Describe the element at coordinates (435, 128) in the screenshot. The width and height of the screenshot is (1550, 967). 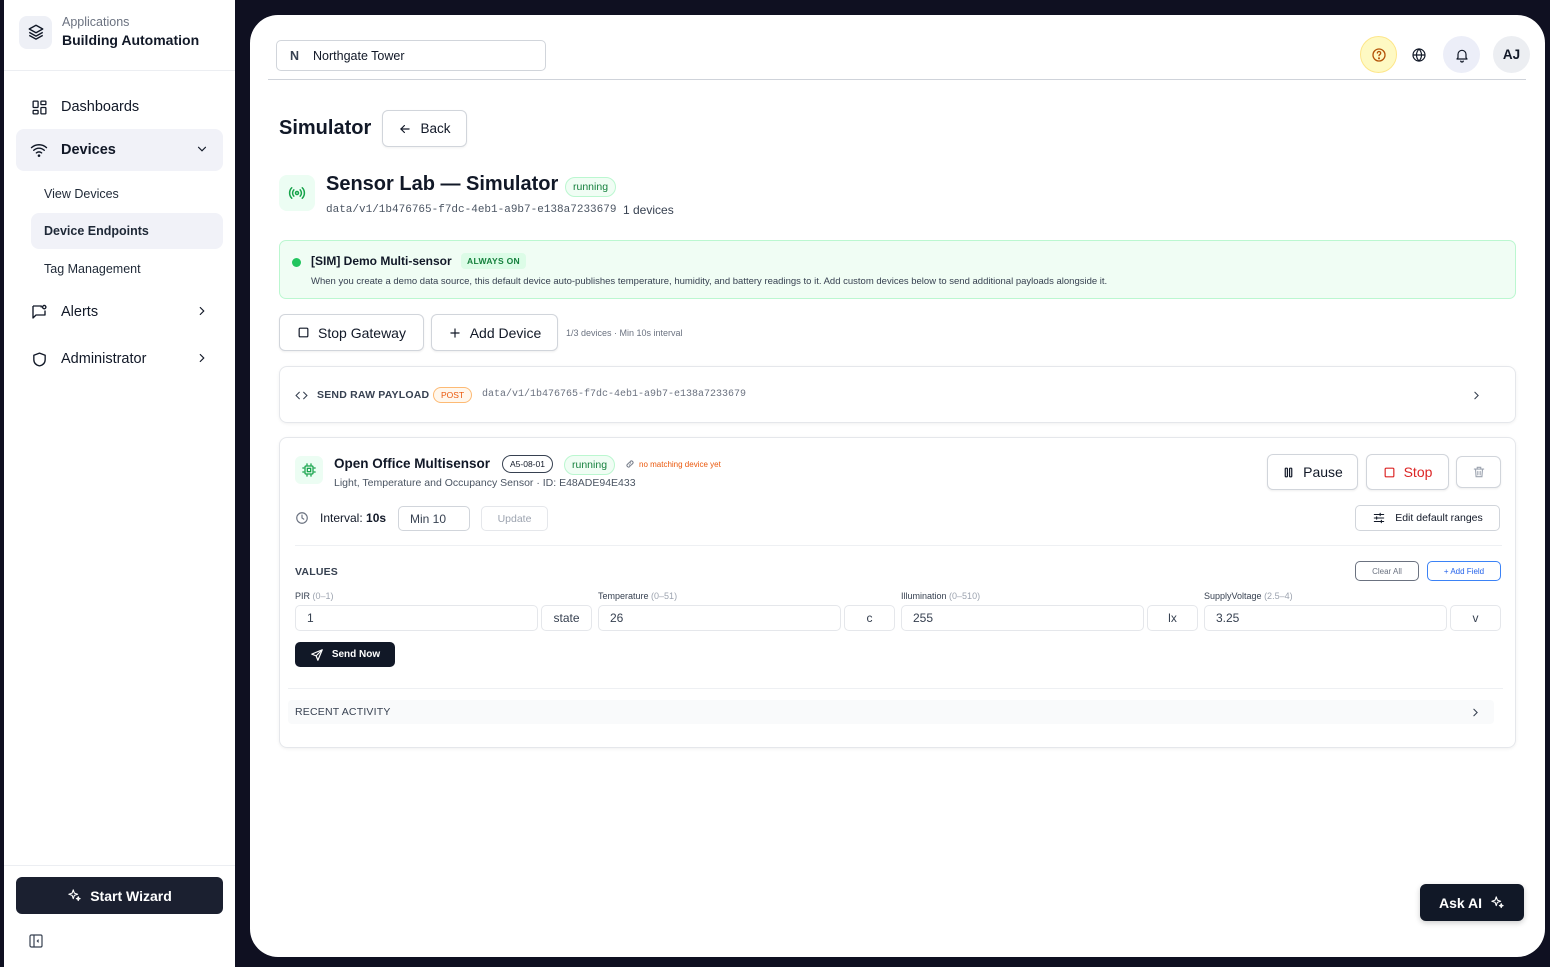
I see `back-label: Back` at that location.